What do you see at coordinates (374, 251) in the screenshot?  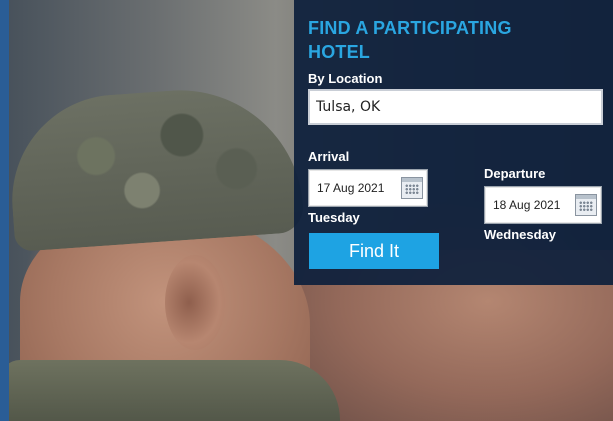 I see `find-it-button: Find It` at bounding box center [374, 251].